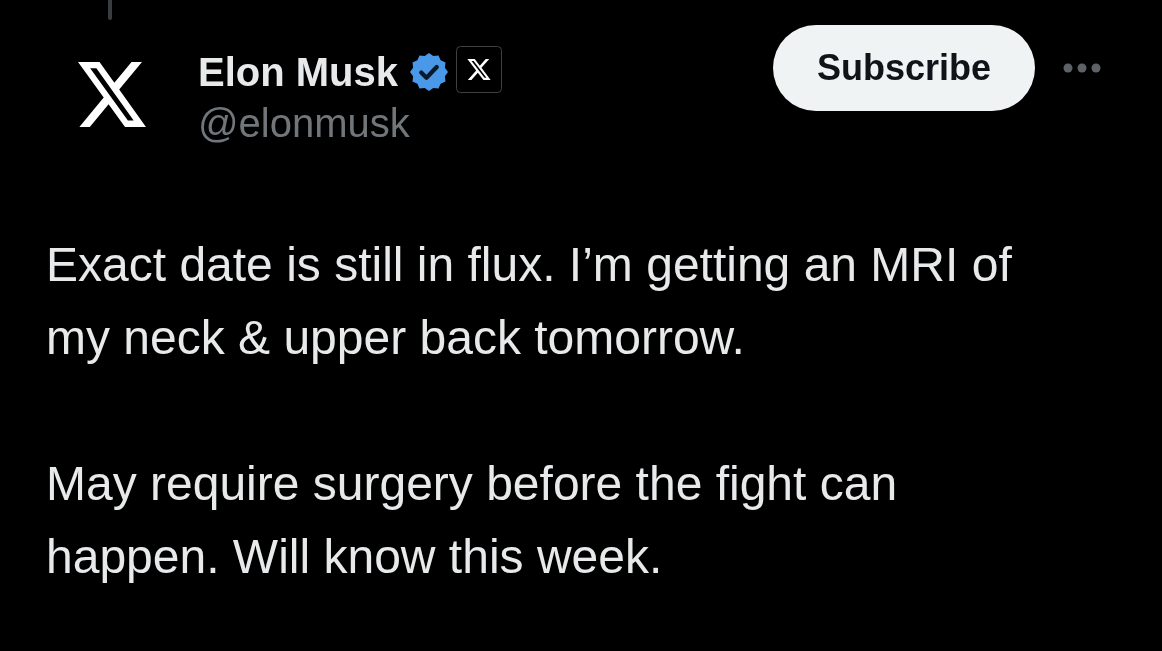  I want to click on post-text: May require surgery before the fight can happen. Will know this week., so click(472, 520).